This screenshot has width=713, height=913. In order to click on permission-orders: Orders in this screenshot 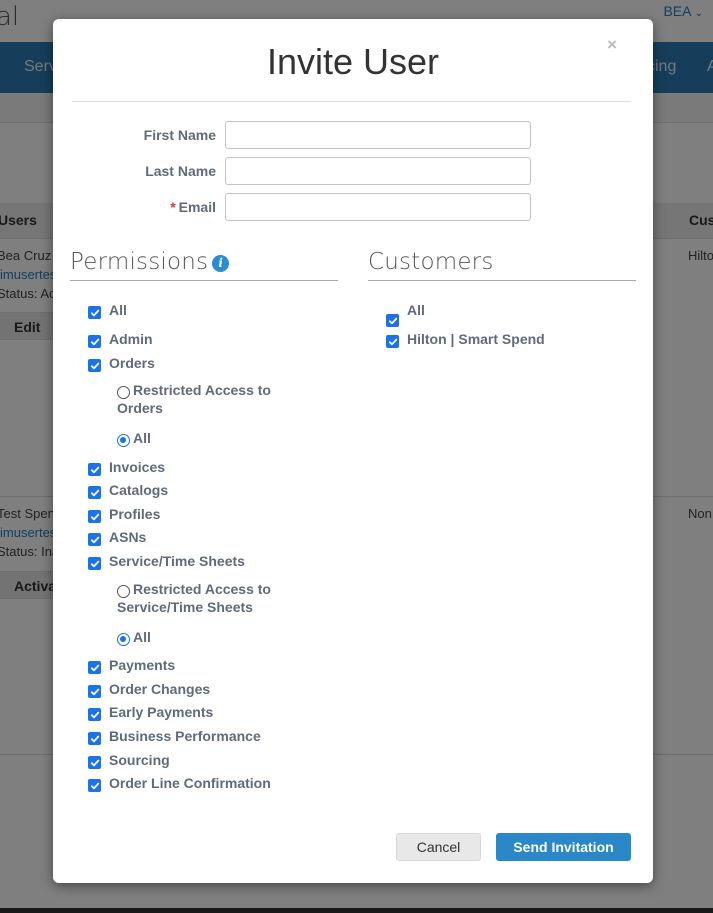, I will do `click(121, 363)`.